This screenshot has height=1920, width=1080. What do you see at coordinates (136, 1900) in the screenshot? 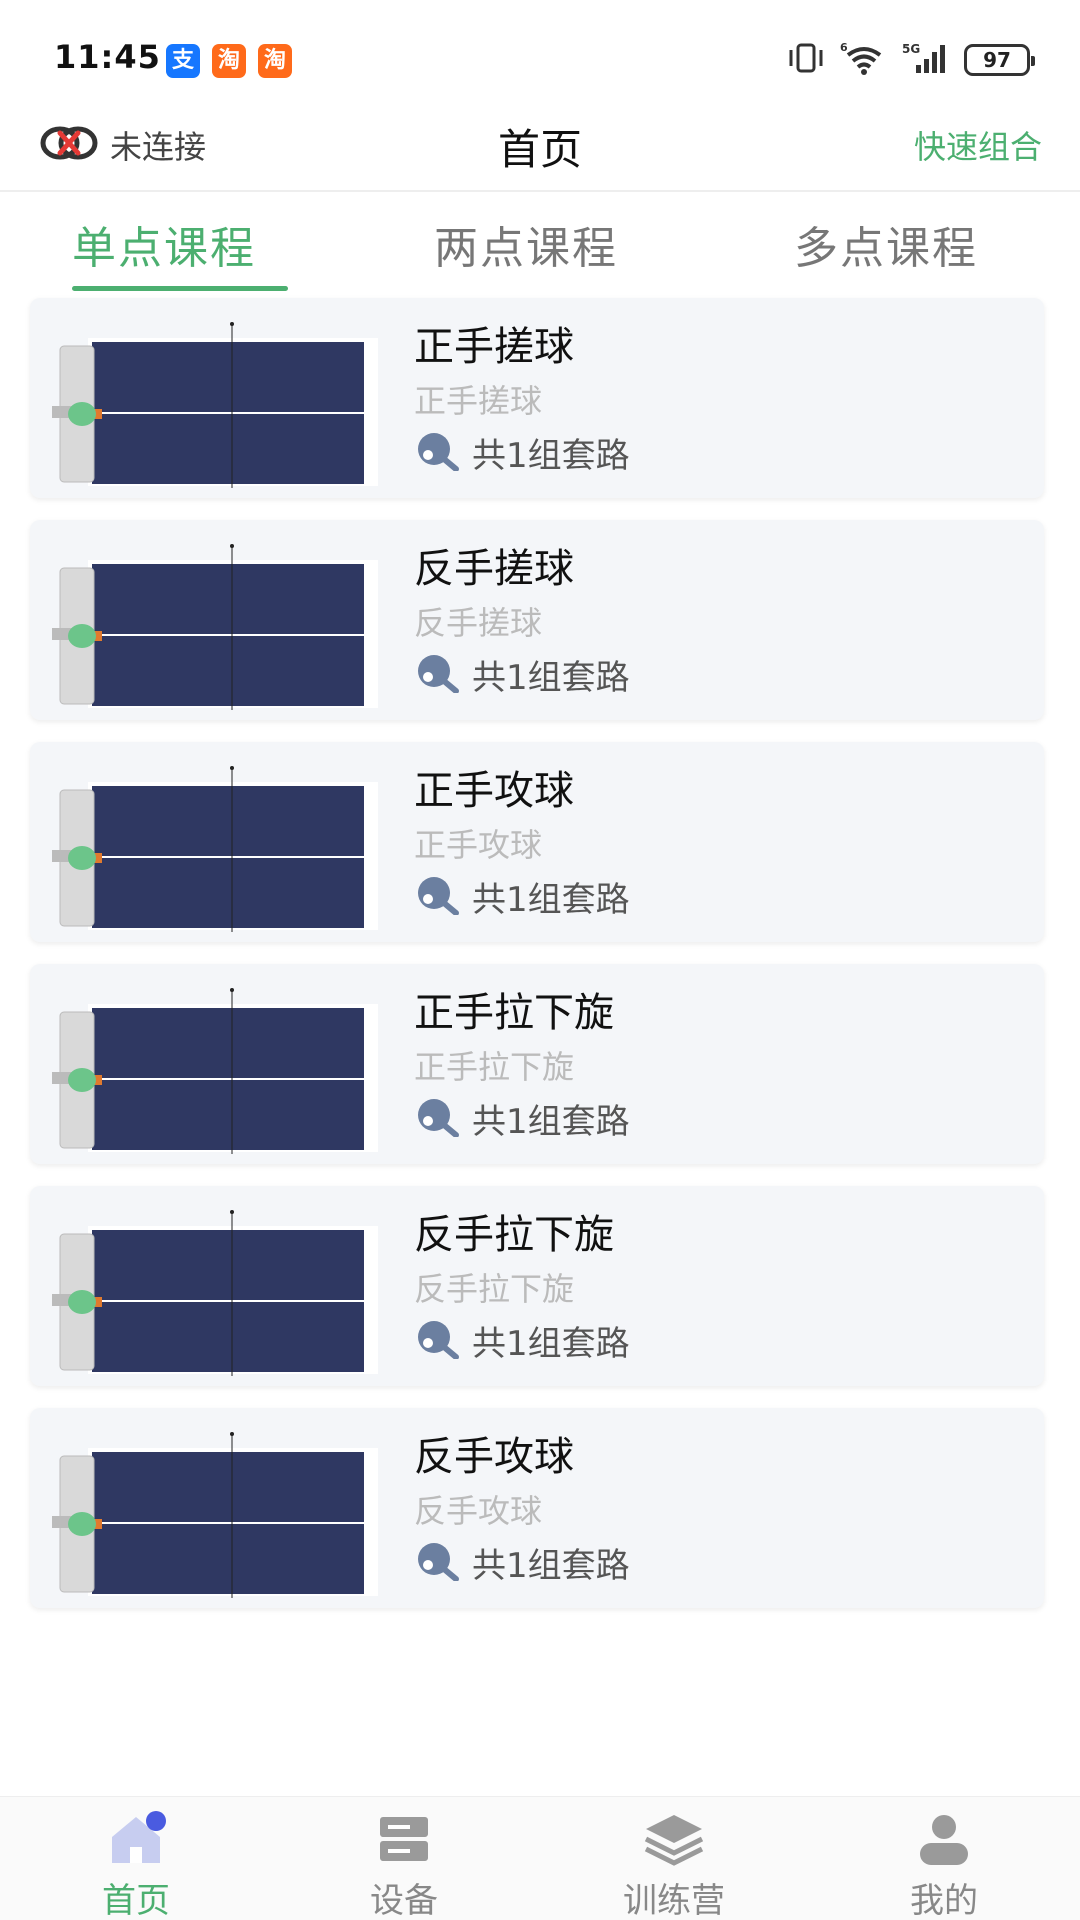
I see `nav-home-label: 首页` at bounding box center [136, 1900].